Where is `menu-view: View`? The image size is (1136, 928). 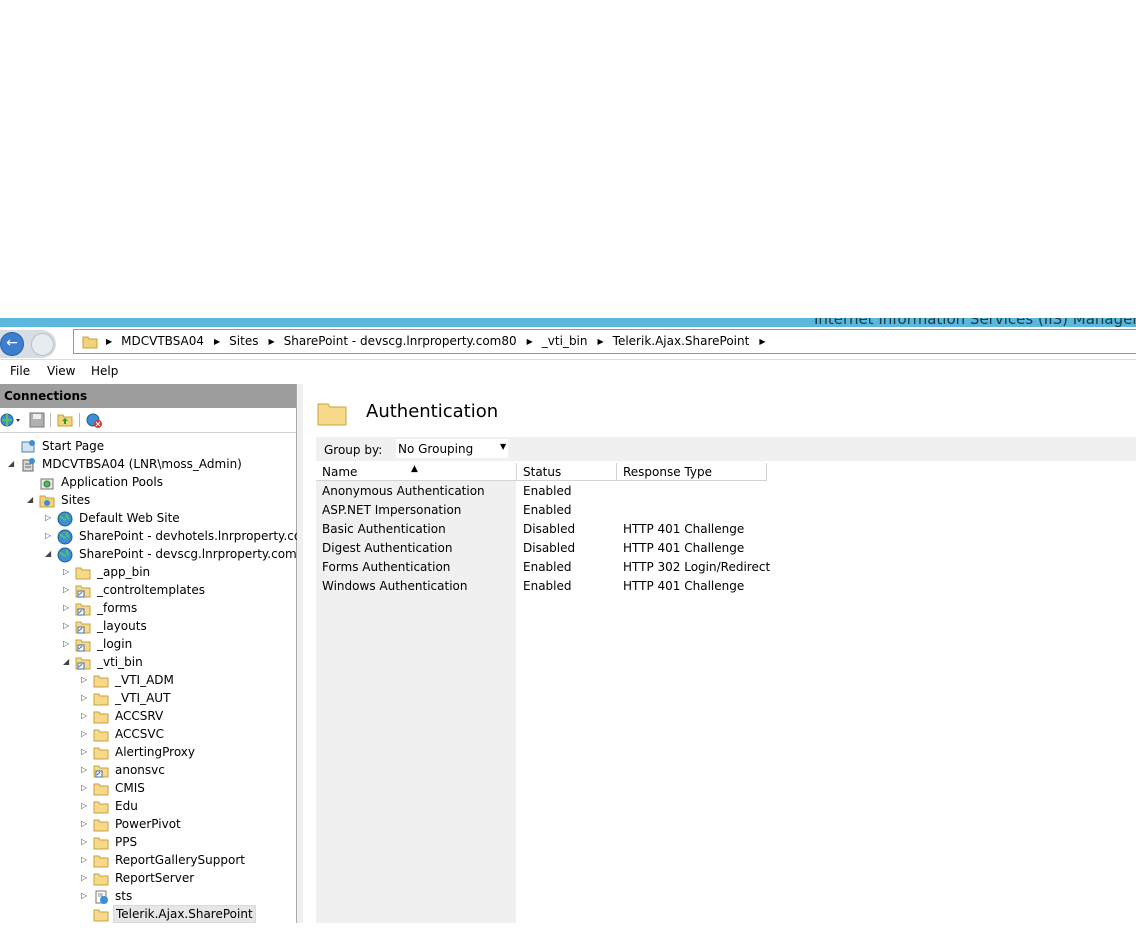 menu-view: View is located at coordinates (61, 371).